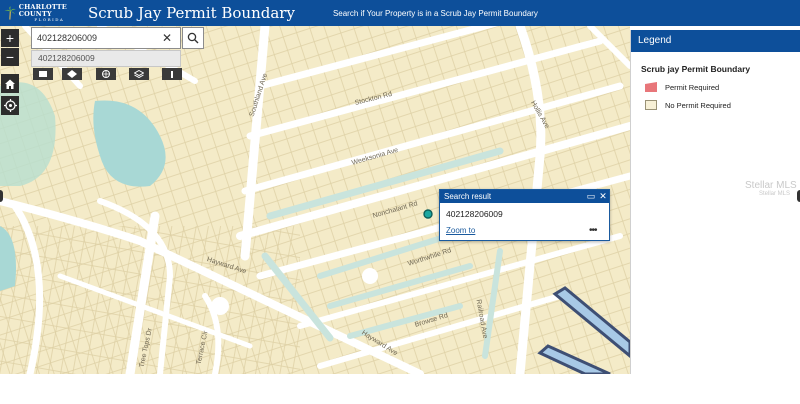 This screenshot has height=404, width=800. I want to click on watermark-line-2: Stellar MLS, so click(775, 194).